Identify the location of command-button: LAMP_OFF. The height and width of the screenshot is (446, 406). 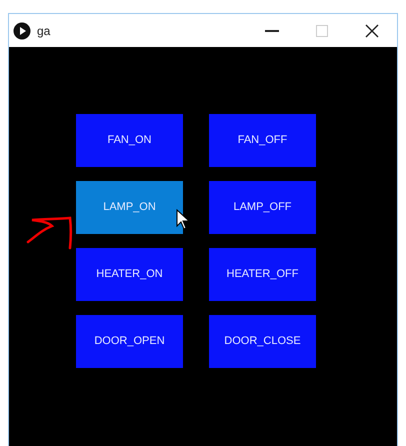
(262, 207).